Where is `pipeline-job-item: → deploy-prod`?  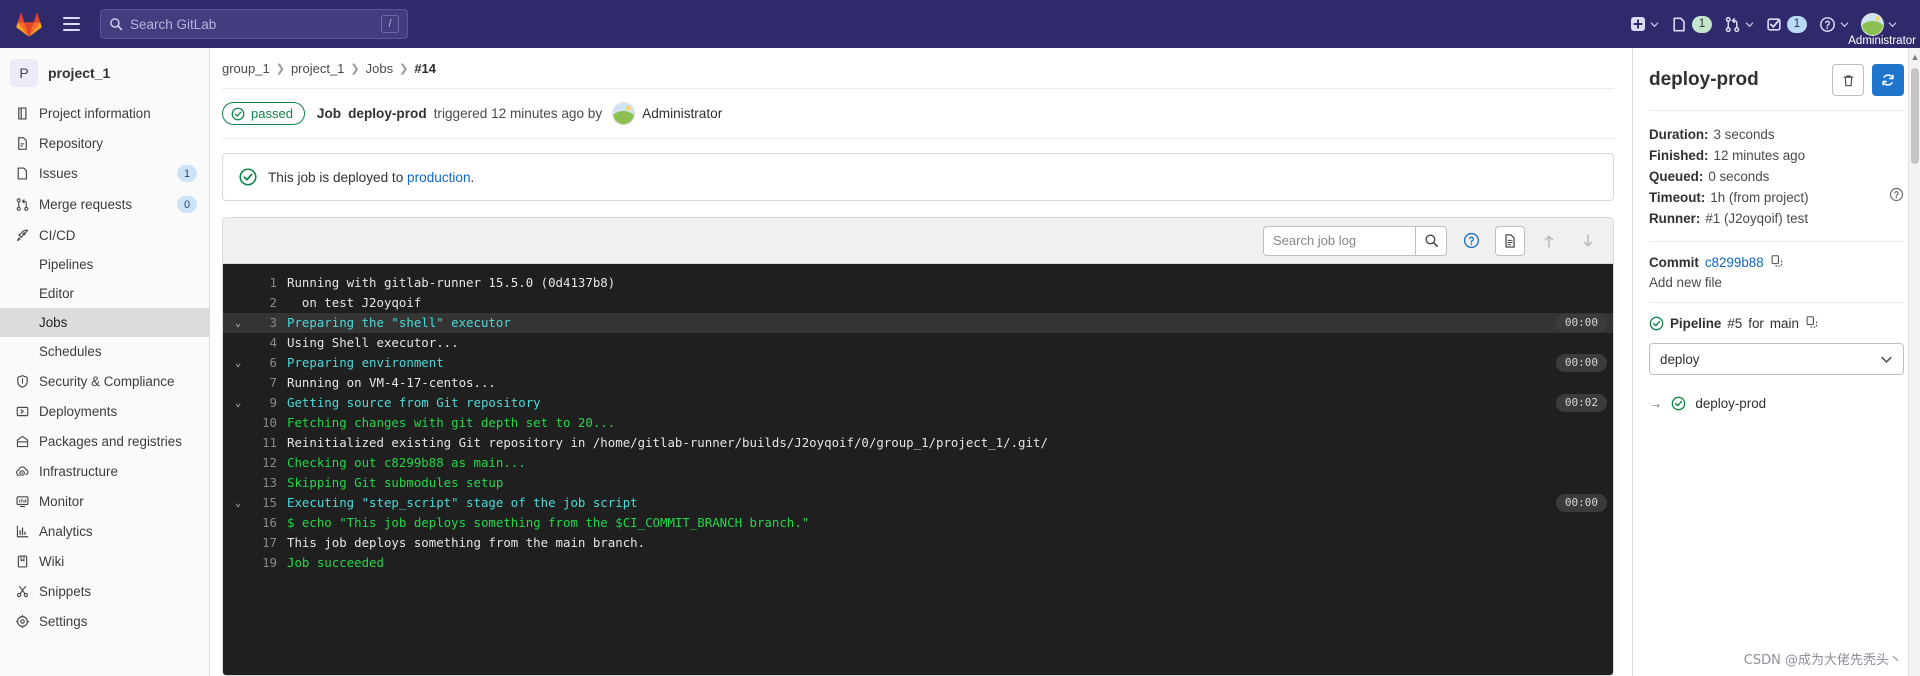
pipeline-job-item: → deploy-prod is located at coordinates (1776, 403).